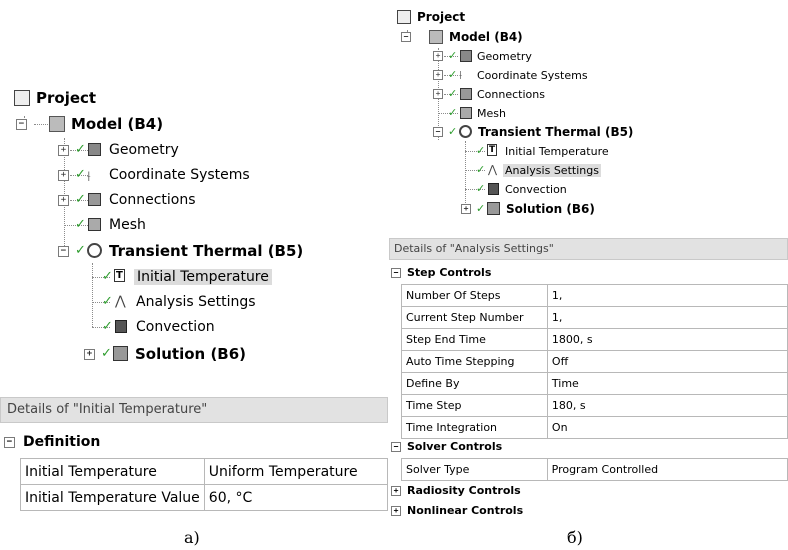 This screenshot has width=788, height=550. Describe the element at coordinates (667, 405) in the screenshot. I see `property-value: 180, s` at that location.